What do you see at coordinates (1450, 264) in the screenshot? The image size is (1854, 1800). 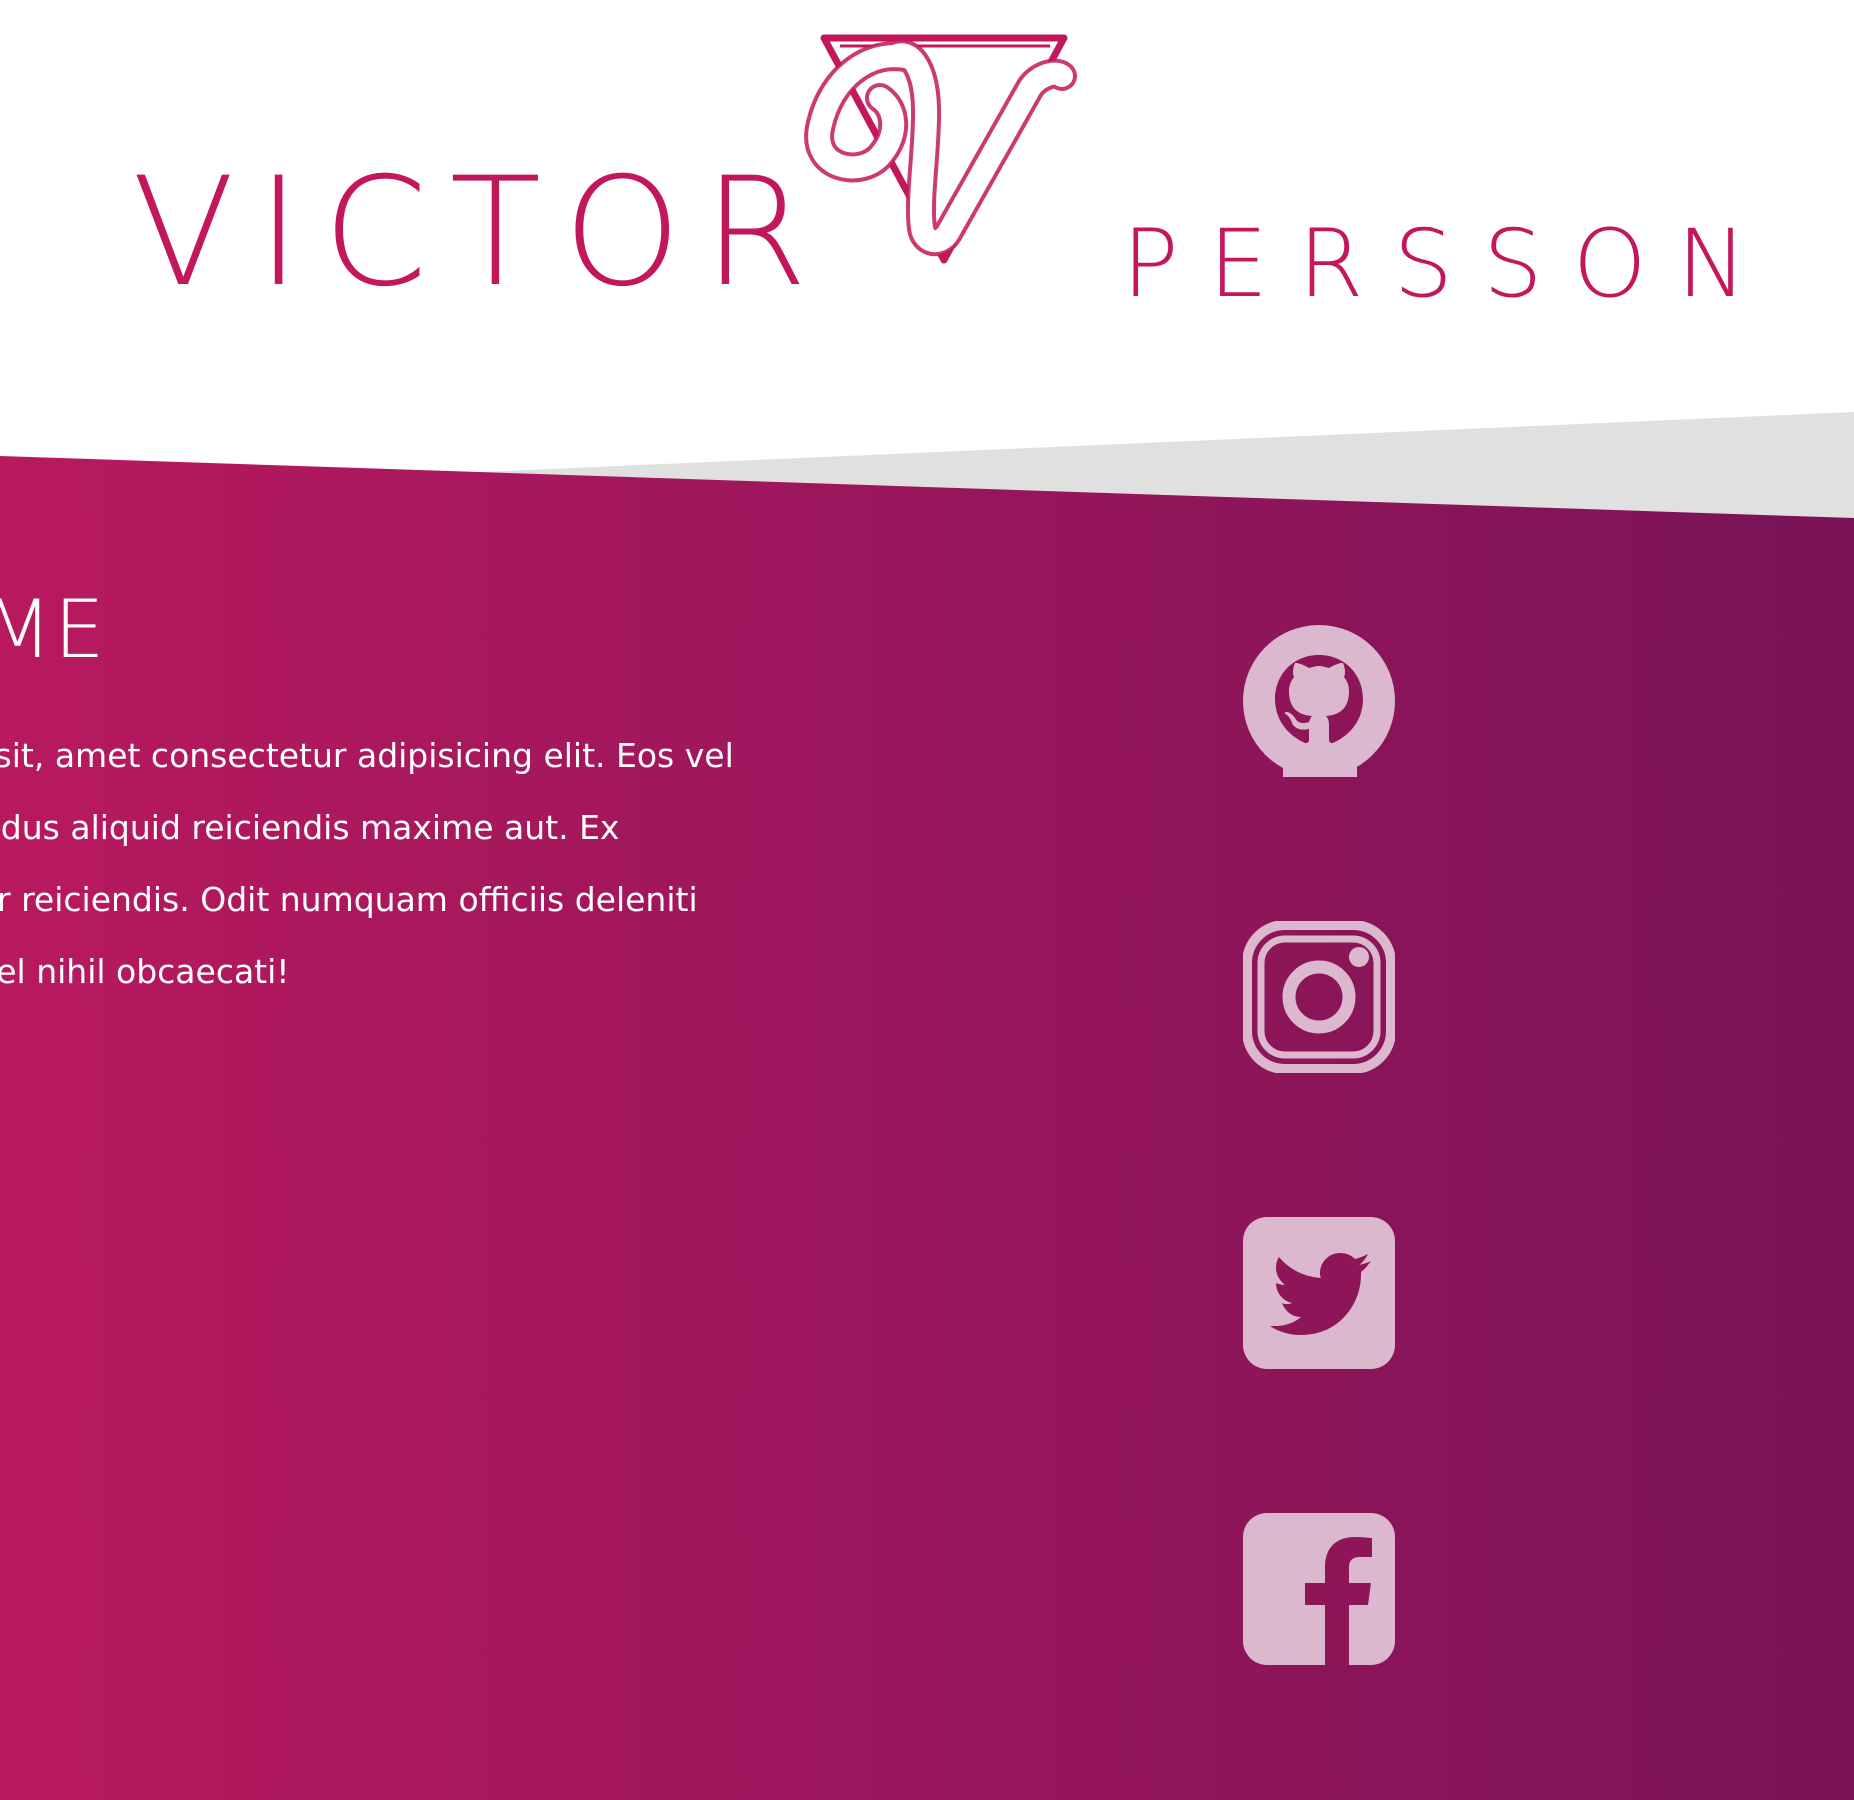 I see `brand-last-name: PERSSON` at bounding box center [1450, 264].